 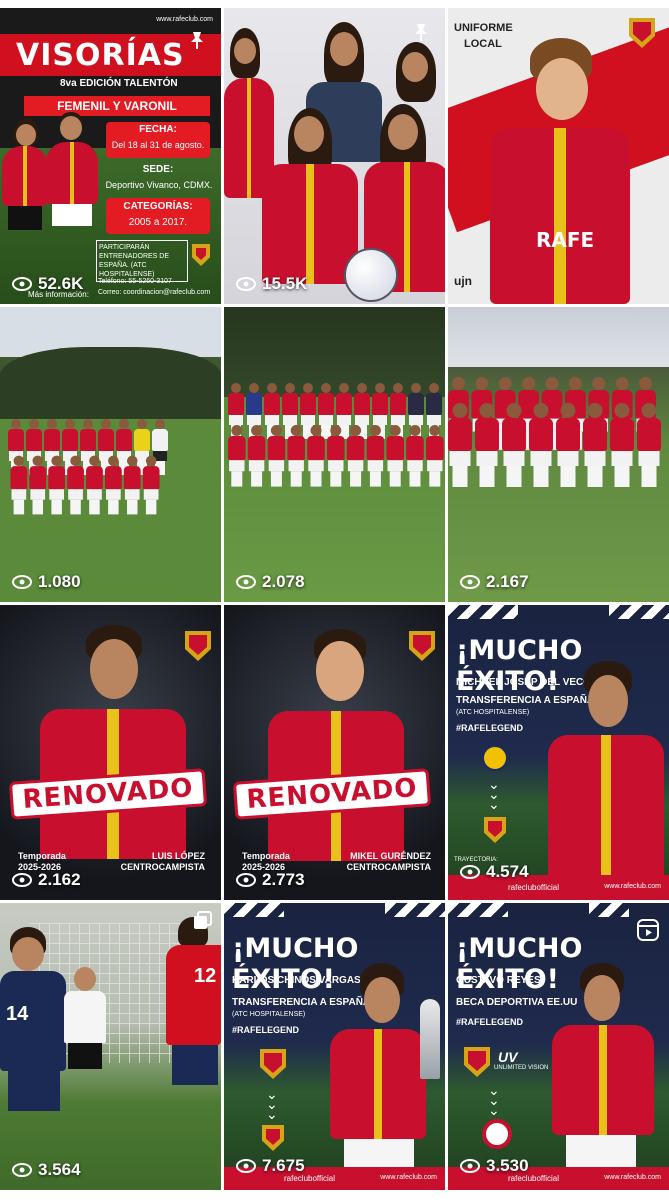 What do you see at coordinates (283, 879) in the screenshot?
I see `view-count-value: 2.773` at bounding box center [283, 879].